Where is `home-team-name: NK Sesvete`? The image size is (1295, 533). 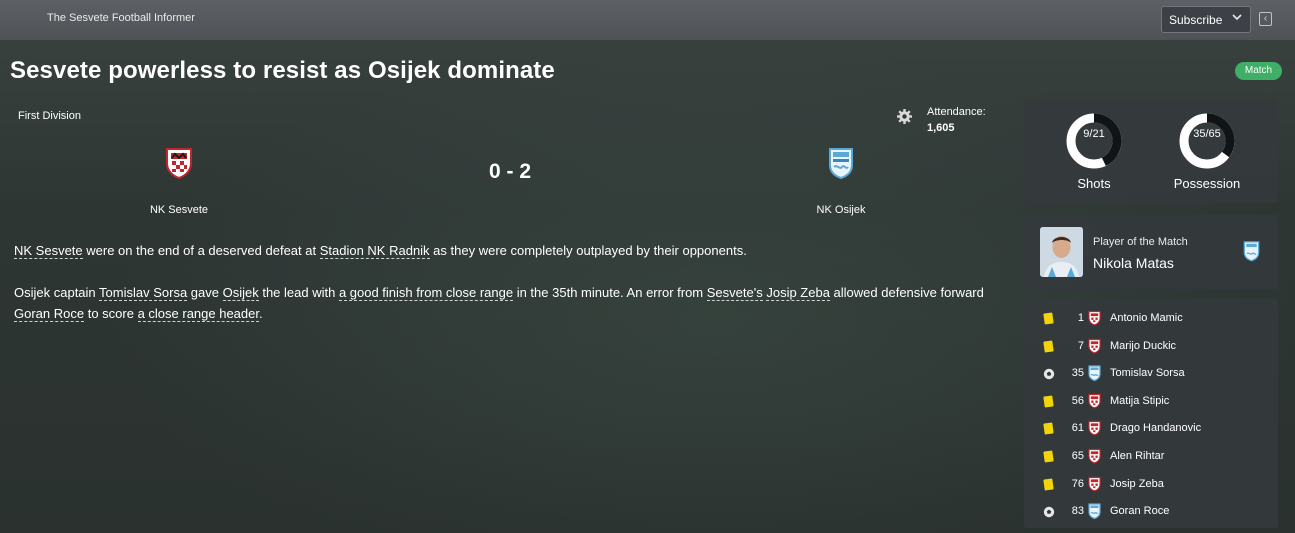 home-team-name: NK Sesvete is located at coordinates (179, 210).